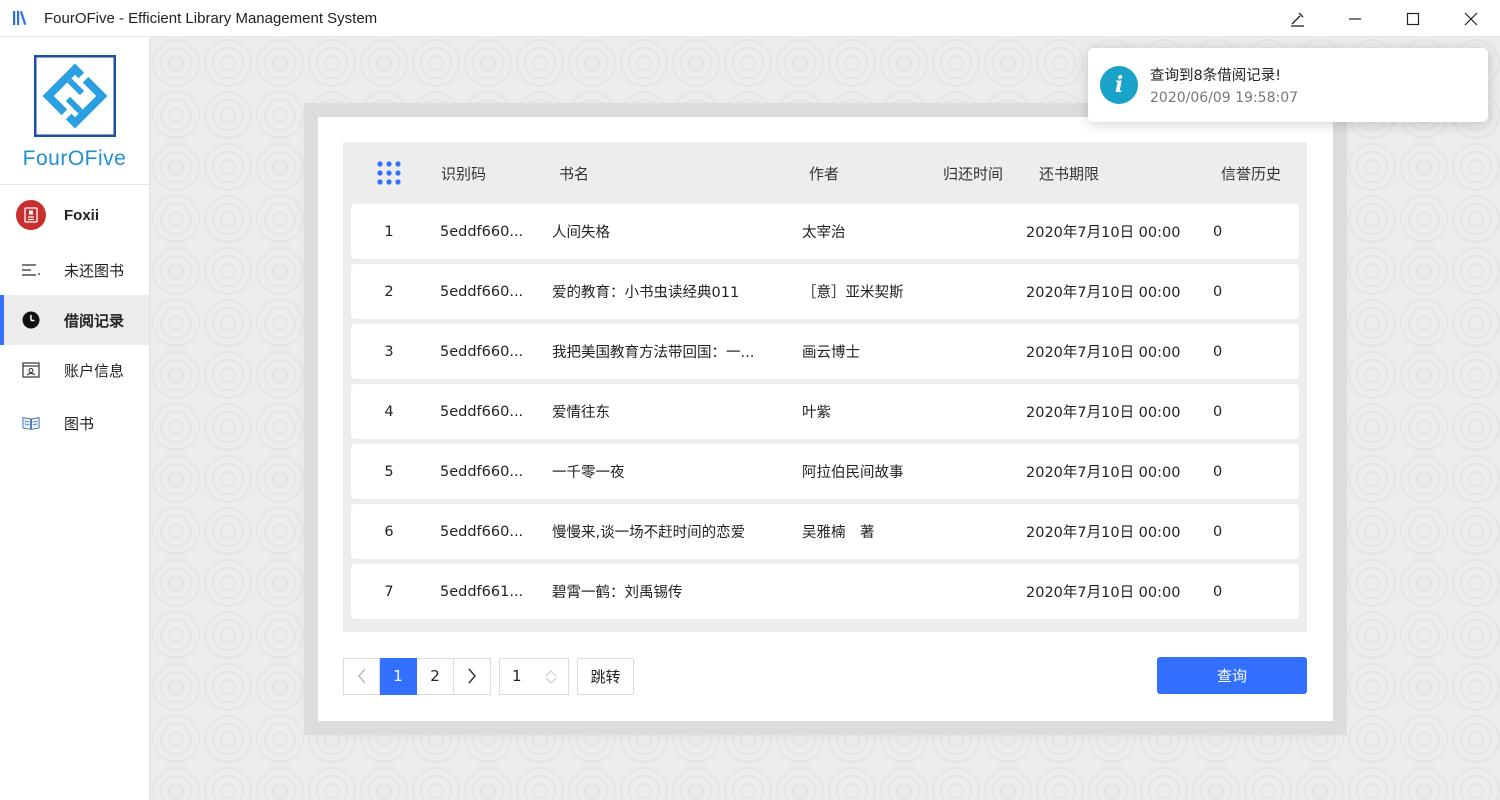 The width and height of the screenshot is (1500, 800). I want to click on table-row: 4 5eddf660... 爱情往东 叶紫 2020年7月10日 00:00 0, so click(825, 411).